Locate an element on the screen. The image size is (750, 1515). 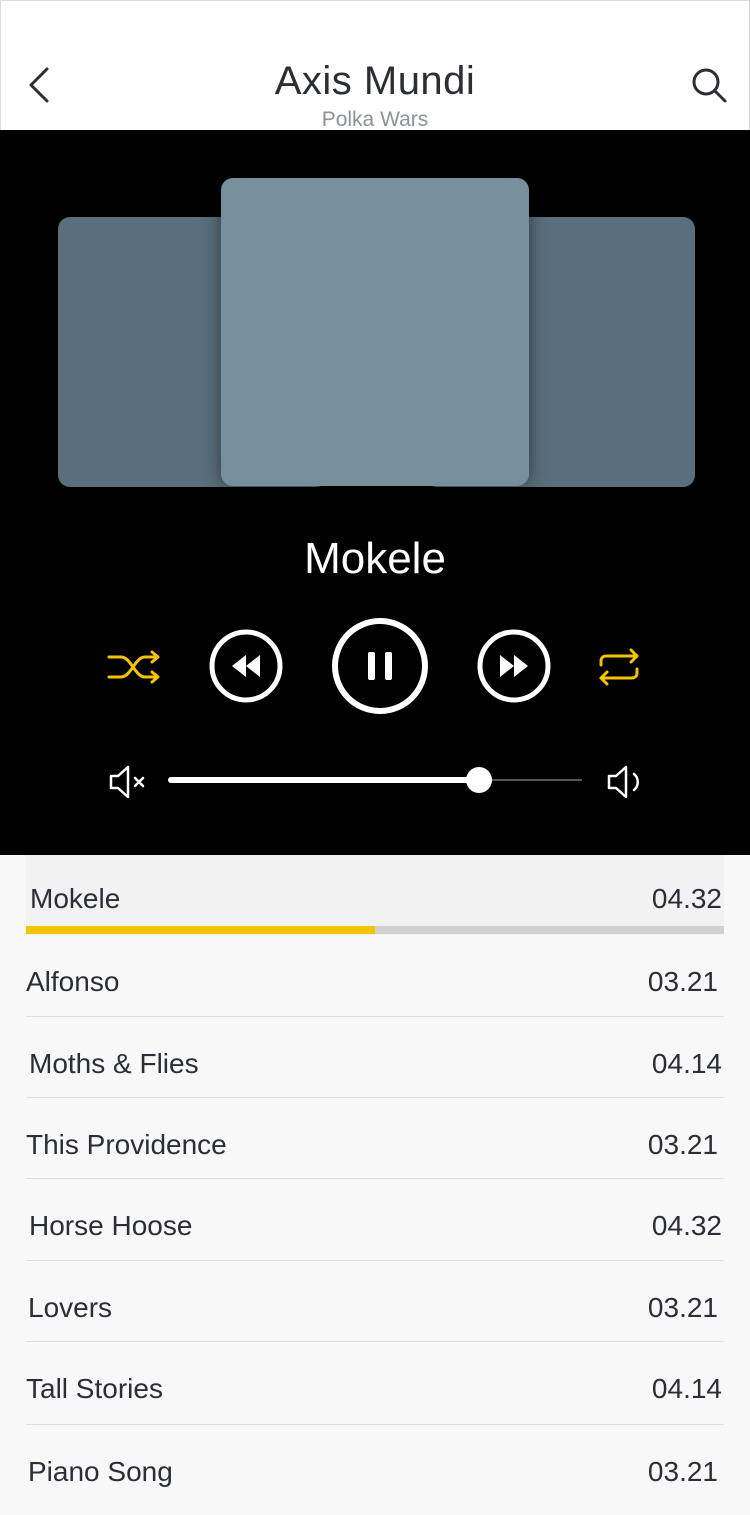
track-title: Piano Song is located at coordinates (100, 1471).